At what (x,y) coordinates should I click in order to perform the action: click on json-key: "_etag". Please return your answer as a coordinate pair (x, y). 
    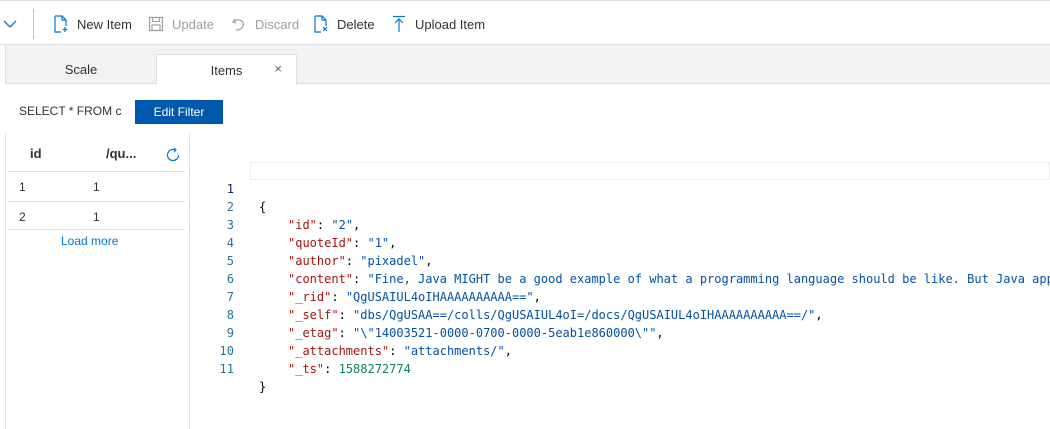
    Looking at the image, I should click on (313, 333).